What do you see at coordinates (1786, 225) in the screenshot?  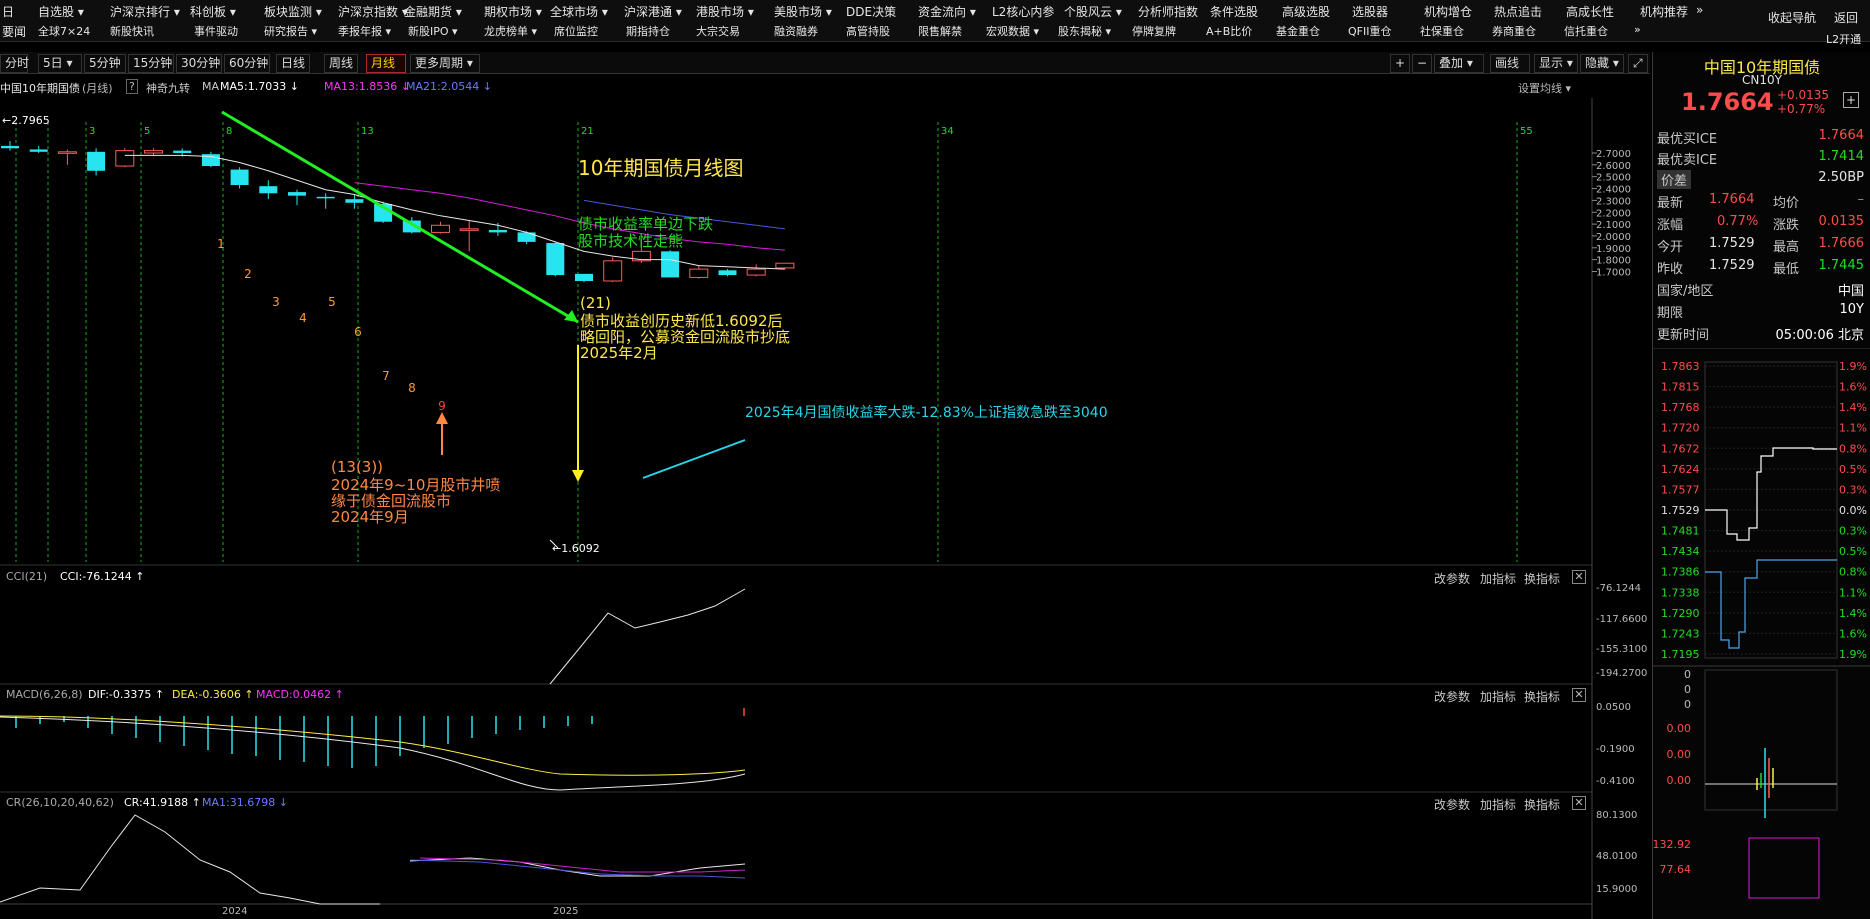 I see `label: 涨跌` at bounding box center [1786, 225].